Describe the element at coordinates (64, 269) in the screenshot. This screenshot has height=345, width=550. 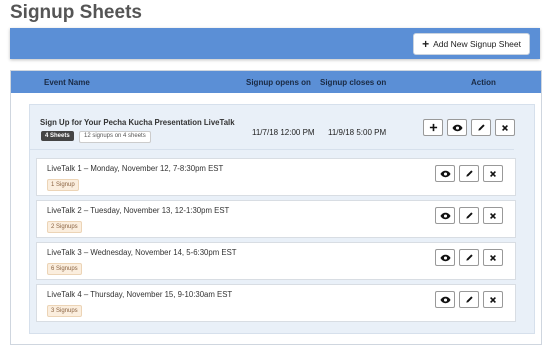
I see `sheet-signups-badge: 6 Signups` at that location.